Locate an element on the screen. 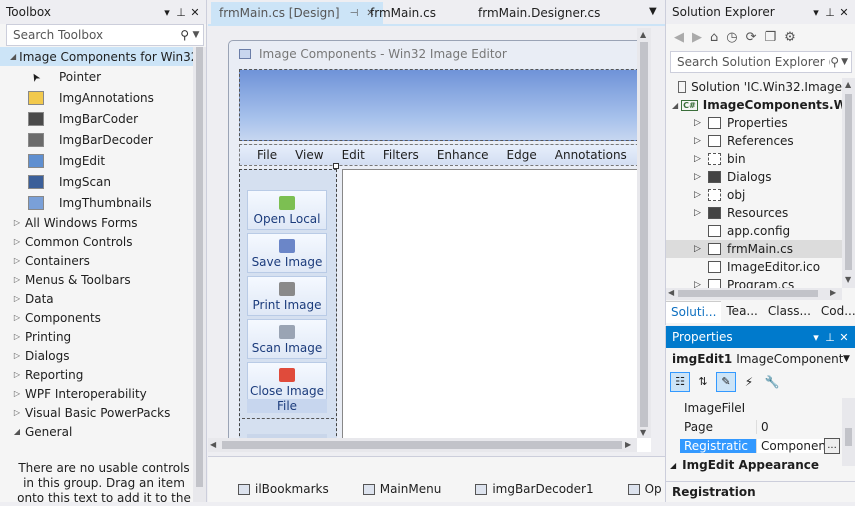 The height and width of the screenshot is (506, 855). toolbox-search-input: Search Toolbox ⚲ ▼ is located at coordinates (105, 35).